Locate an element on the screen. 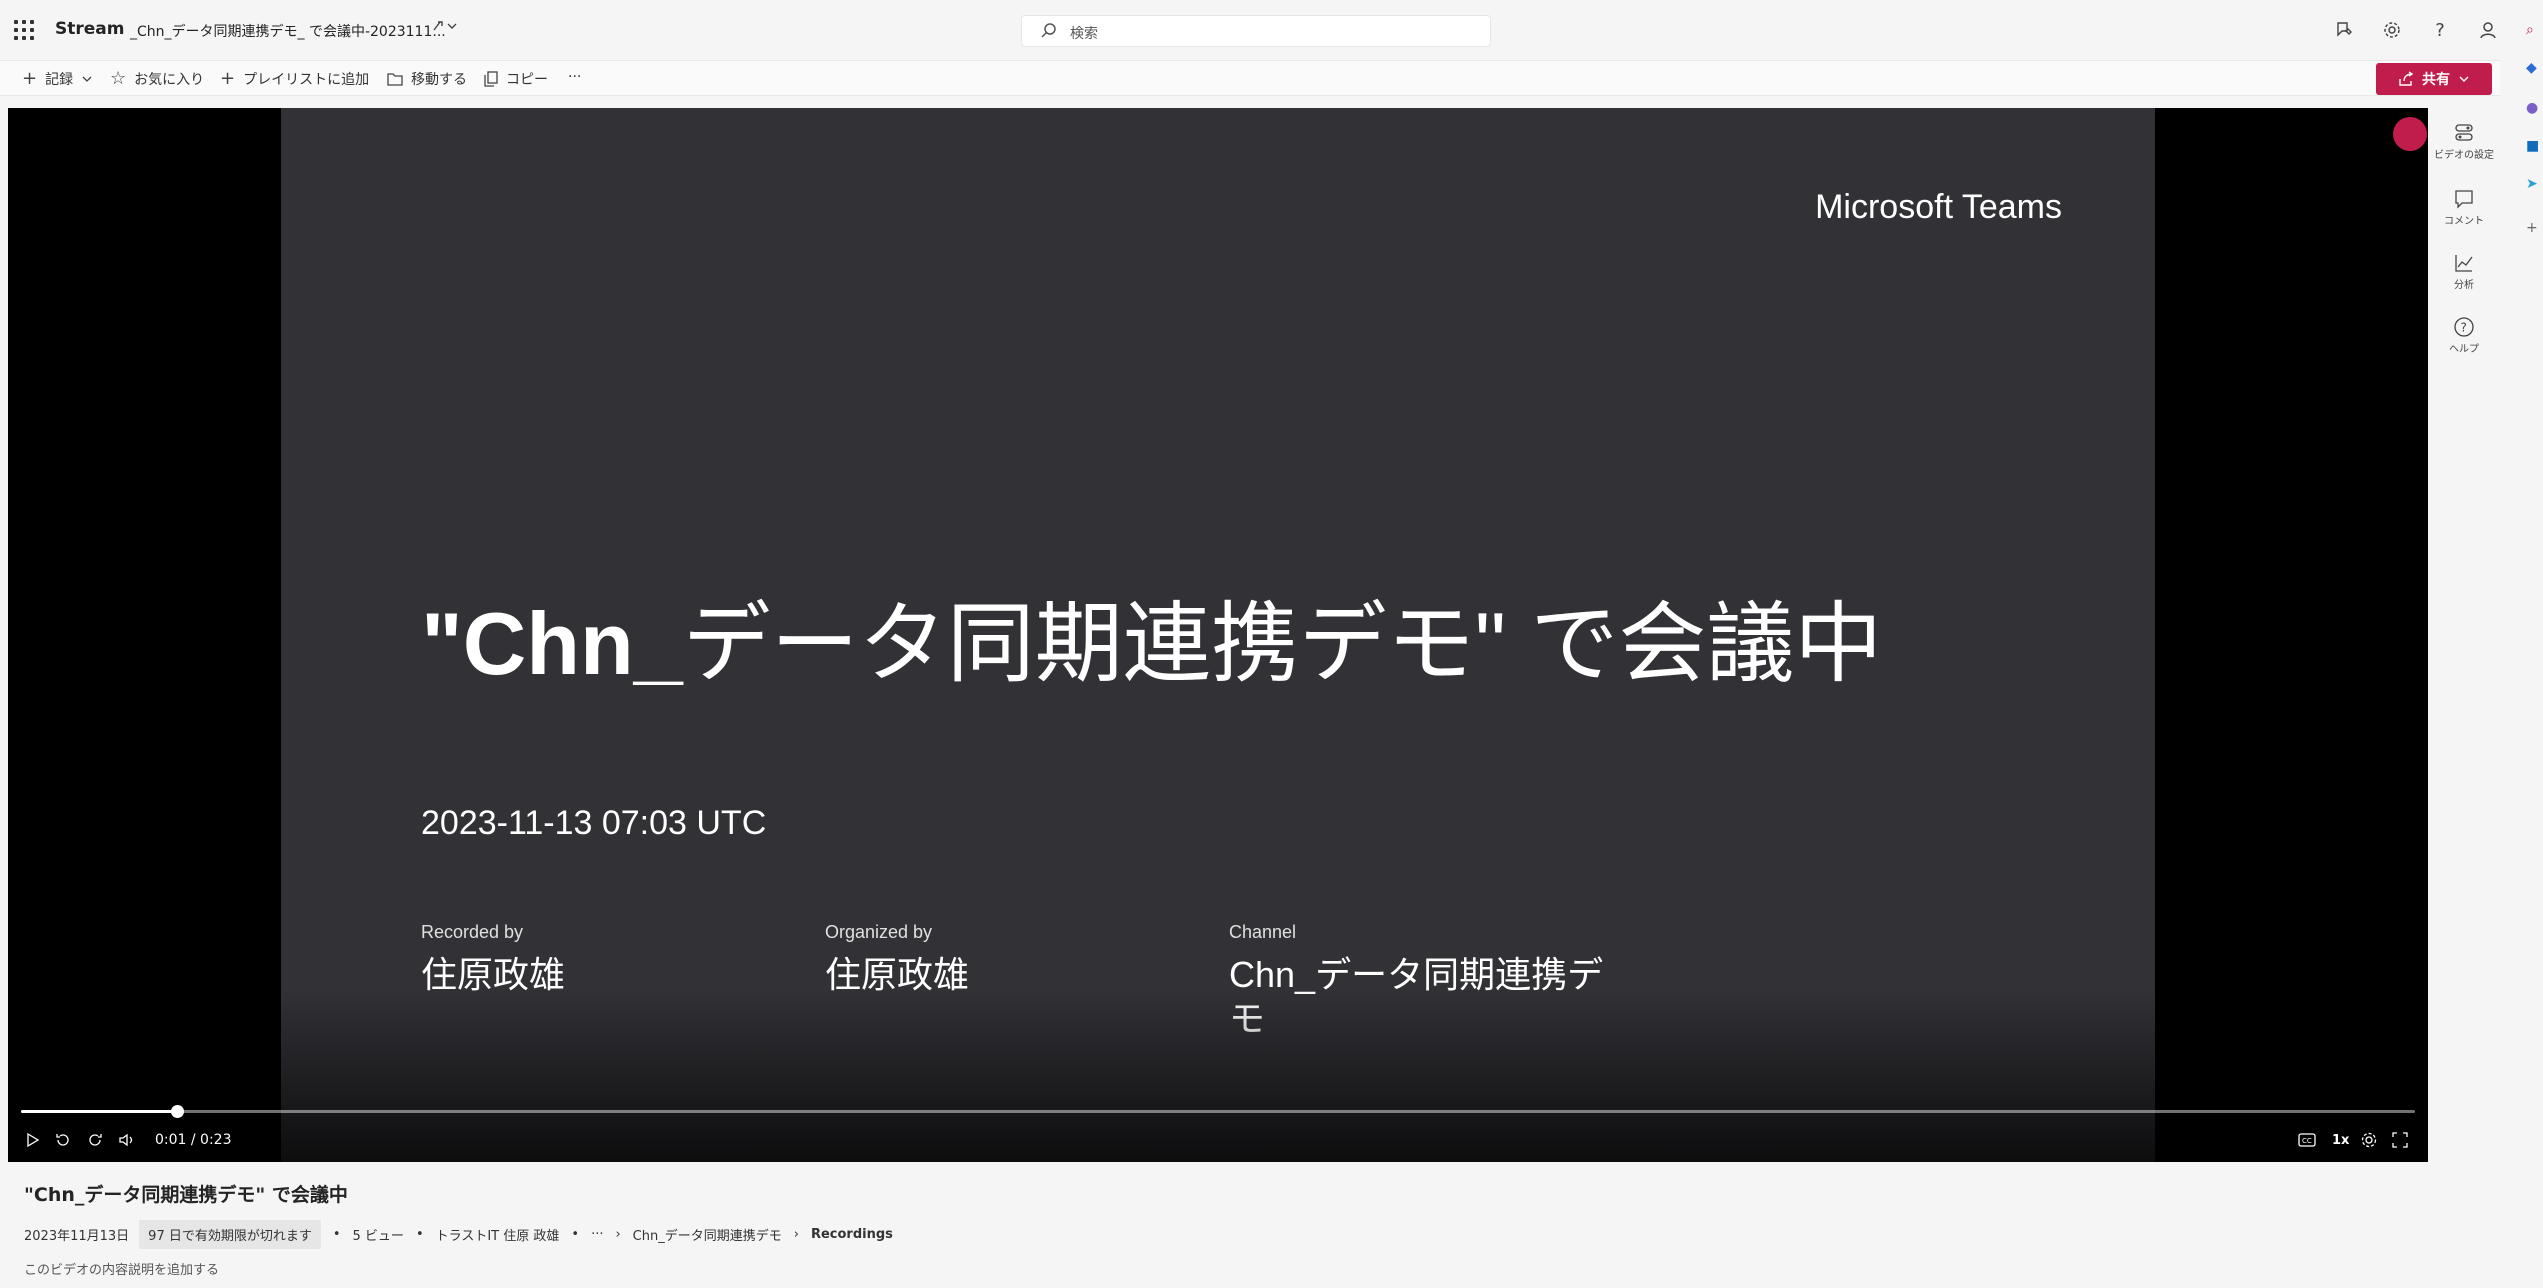  volume-icon is located at coordinates (126, 1140).